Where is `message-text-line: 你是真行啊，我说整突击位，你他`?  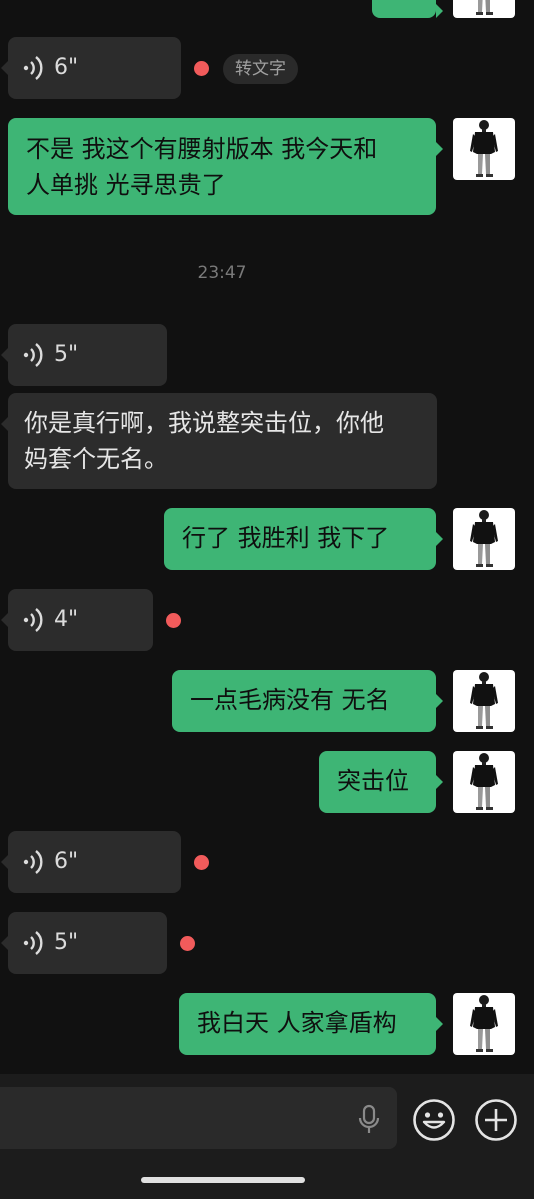 message-text-line: 你是真行啊，我说整突击位，你他 is located at coordinates (204, 423).